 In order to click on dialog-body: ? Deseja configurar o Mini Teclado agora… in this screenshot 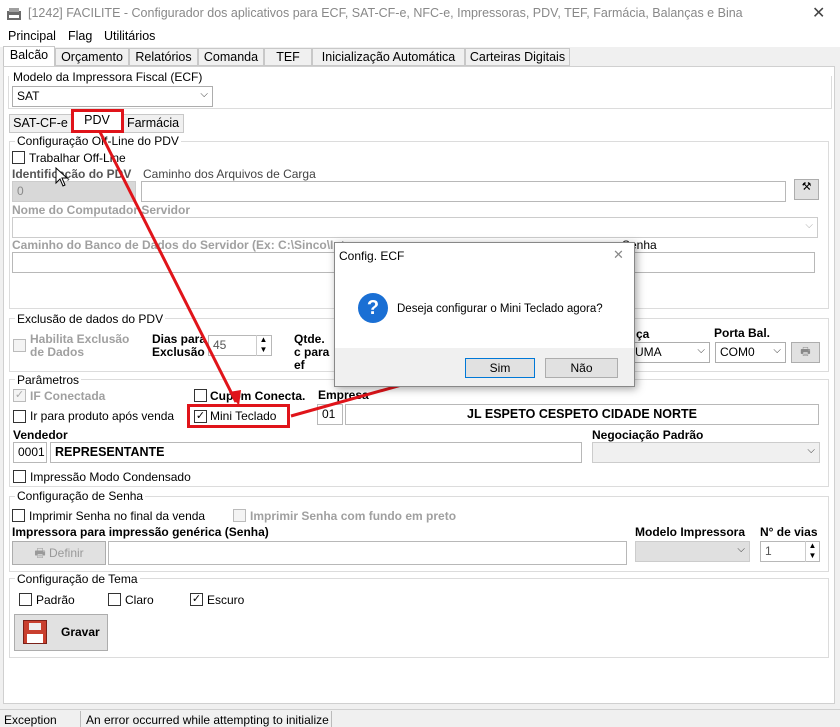, I will do `click(484, 309)`.